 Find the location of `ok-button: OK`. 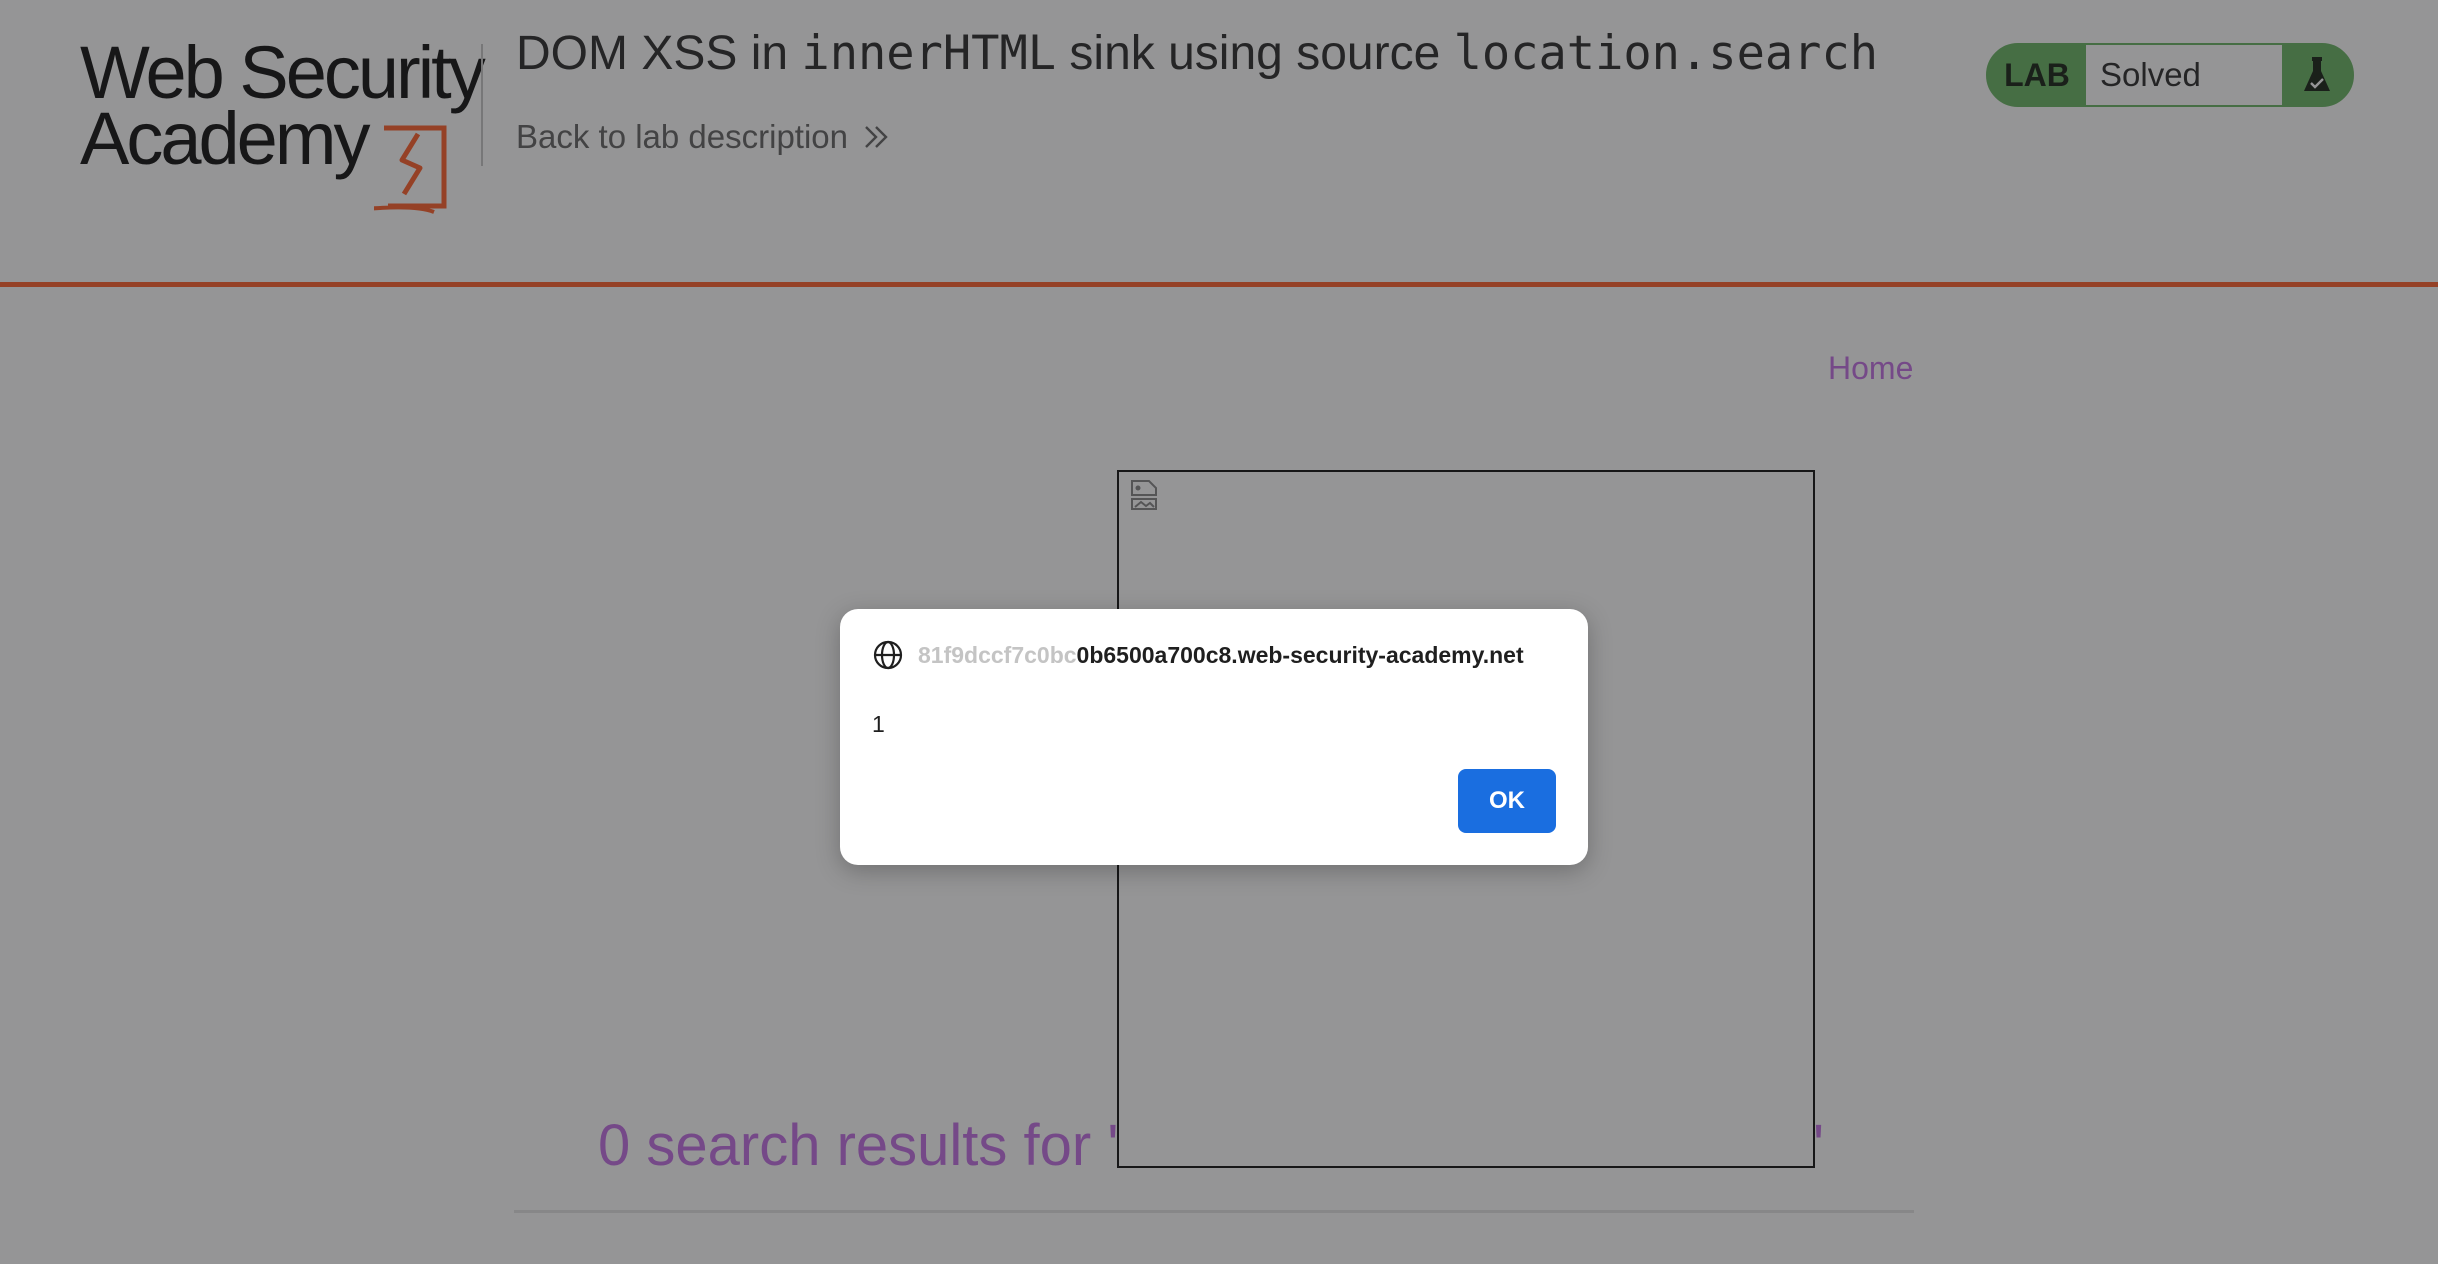

ok-button: OK is located at coordinates (1507, 801).